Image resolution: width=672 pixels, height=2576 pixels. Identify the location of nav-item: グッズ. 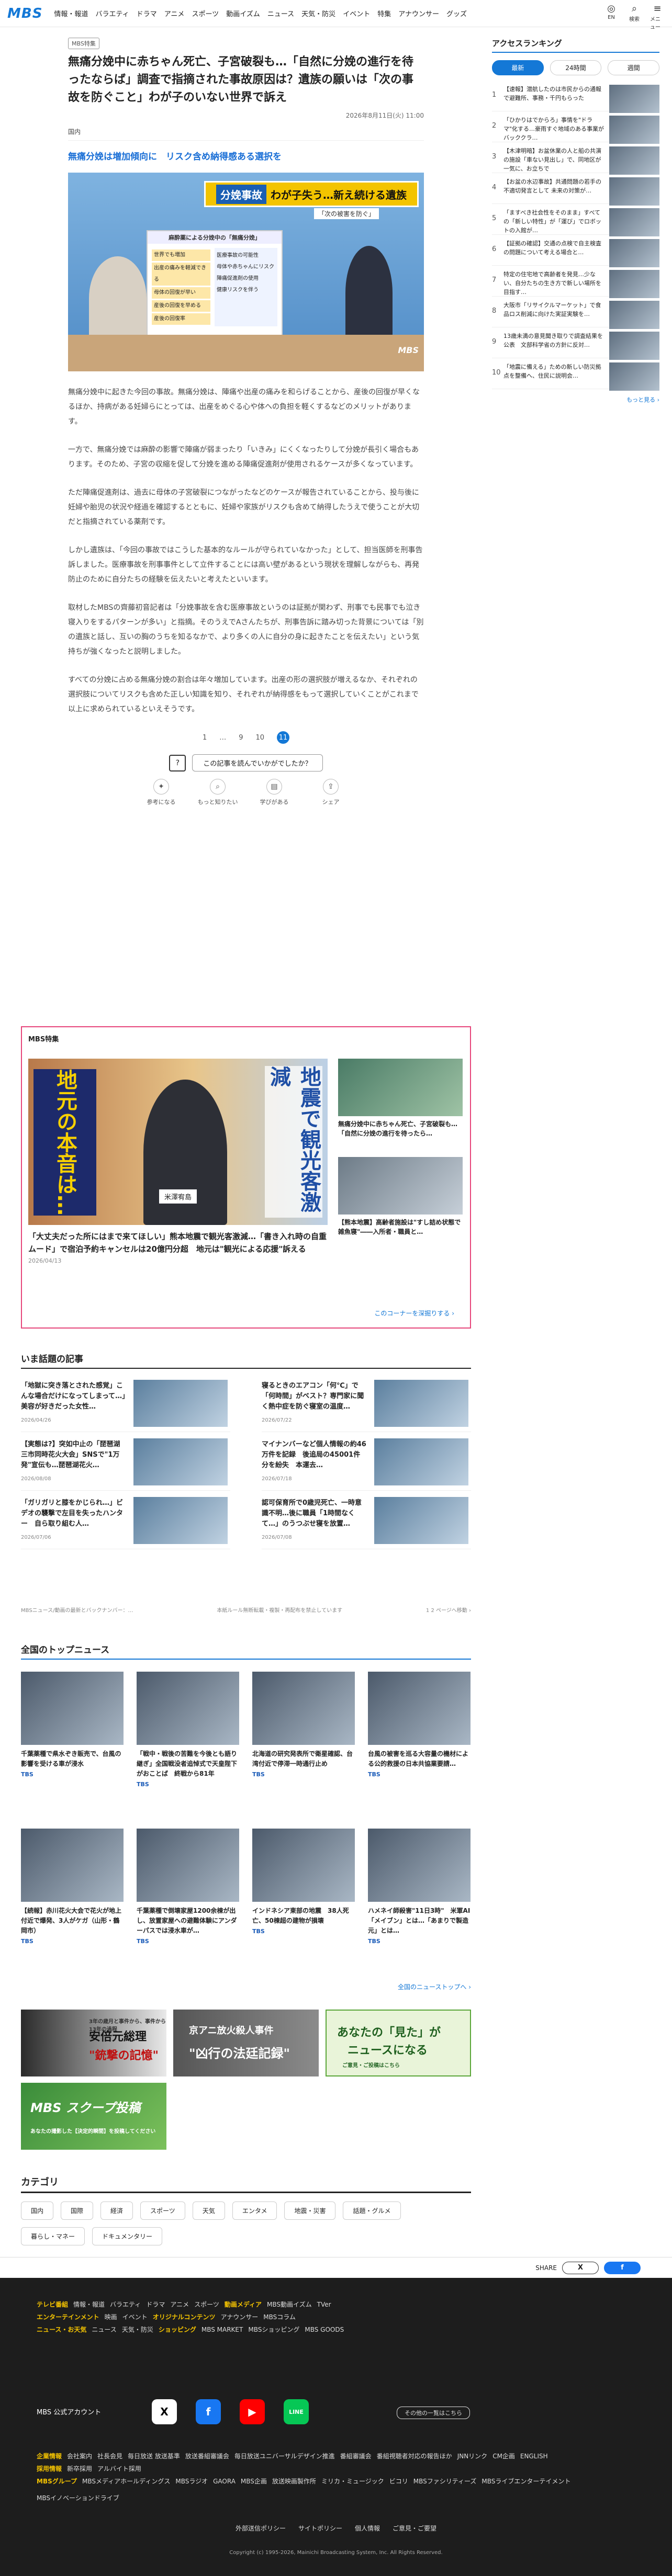
(456, 13).